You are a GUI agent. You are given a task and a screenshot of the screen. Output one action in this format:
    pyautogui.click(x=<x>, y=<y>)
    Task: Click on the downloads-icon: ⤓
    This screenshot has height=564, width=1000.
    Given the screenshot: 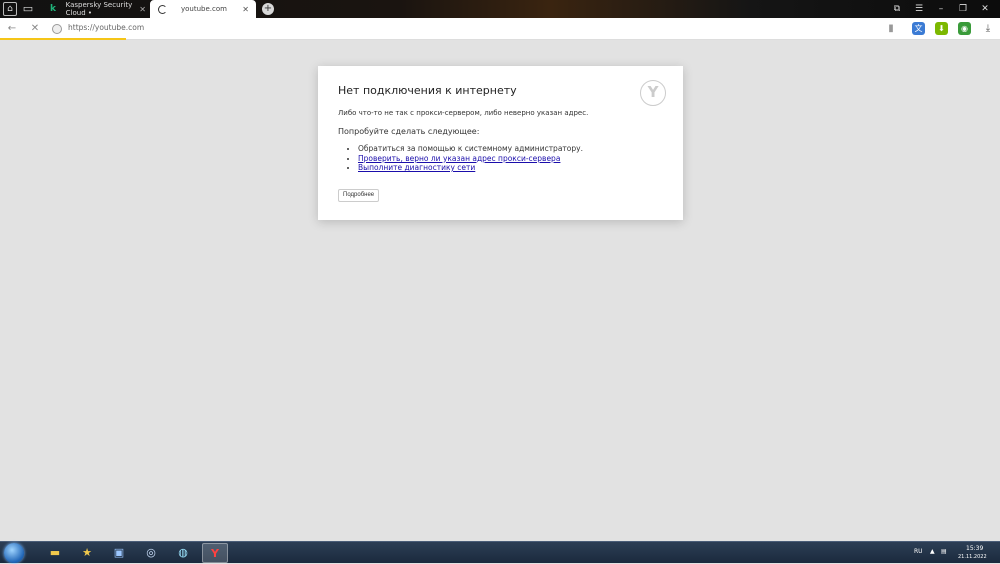 What is the action you would take?
    pyautogui.click(x=988, y=29)
    